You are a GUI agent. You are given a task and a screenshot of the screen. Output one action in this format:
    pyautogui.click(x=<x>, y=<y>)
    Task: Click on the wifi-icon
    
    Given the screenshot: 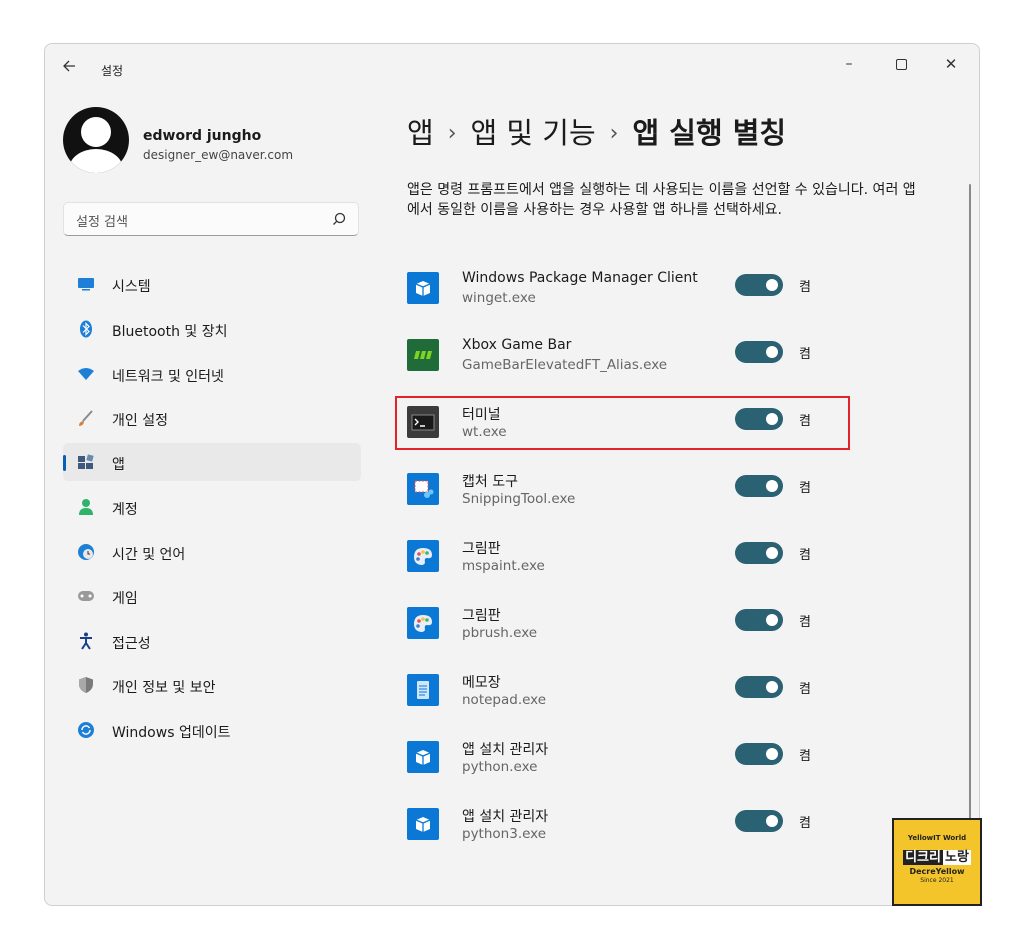 What is the action you would take?
    pyautogui.click(x=86, y=374)
    